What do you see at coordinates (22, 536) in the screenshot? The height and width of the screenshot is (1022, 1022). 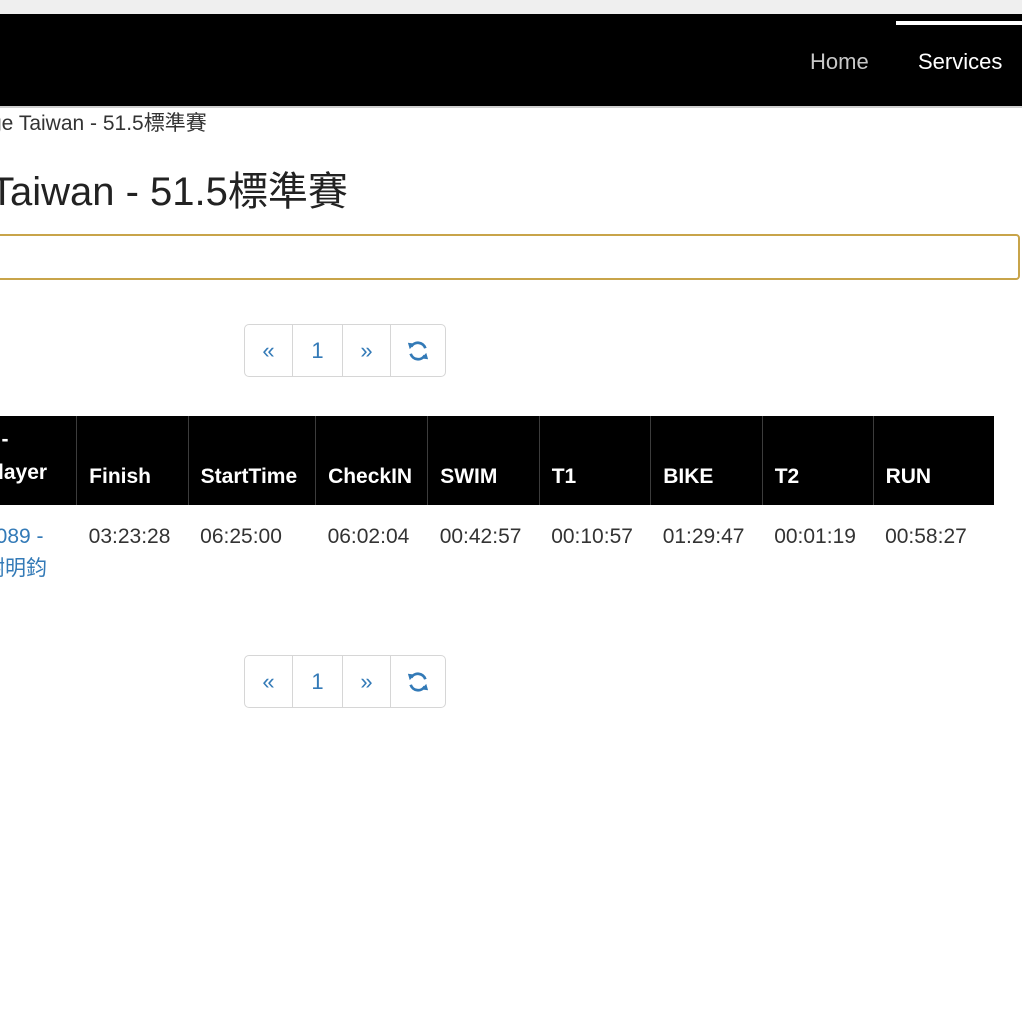 I see `player-number: 2089 -` at bounding box center [22, 536].